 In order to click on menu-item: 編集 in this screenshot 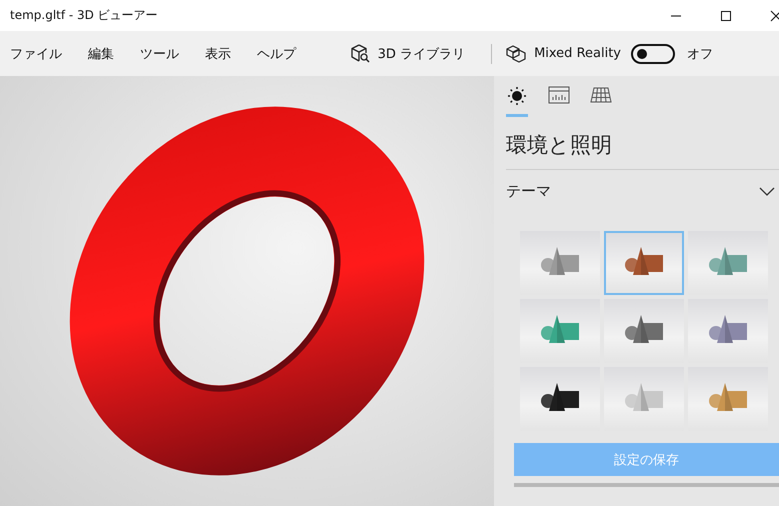, I will do `click(101, 53)`.